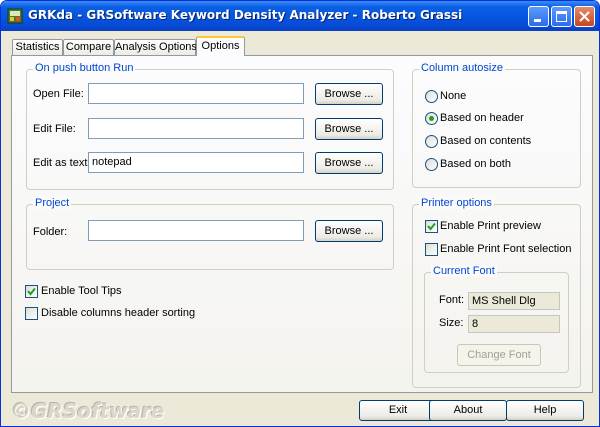  Describe the element at coordinates (545, 410) in the screenshot. I see `help-button: Help` at that location.